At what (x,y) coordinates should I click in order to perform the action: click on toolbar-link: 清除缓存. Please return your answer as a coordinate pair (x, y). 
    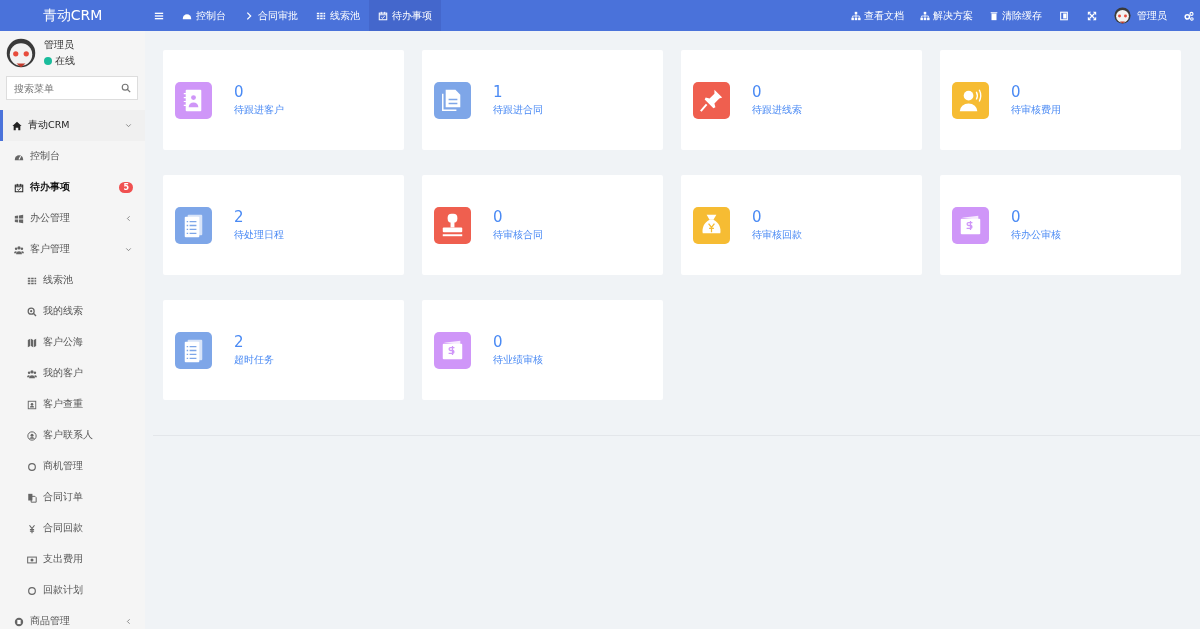
    Looking at the image, I should click on (1015, 15).